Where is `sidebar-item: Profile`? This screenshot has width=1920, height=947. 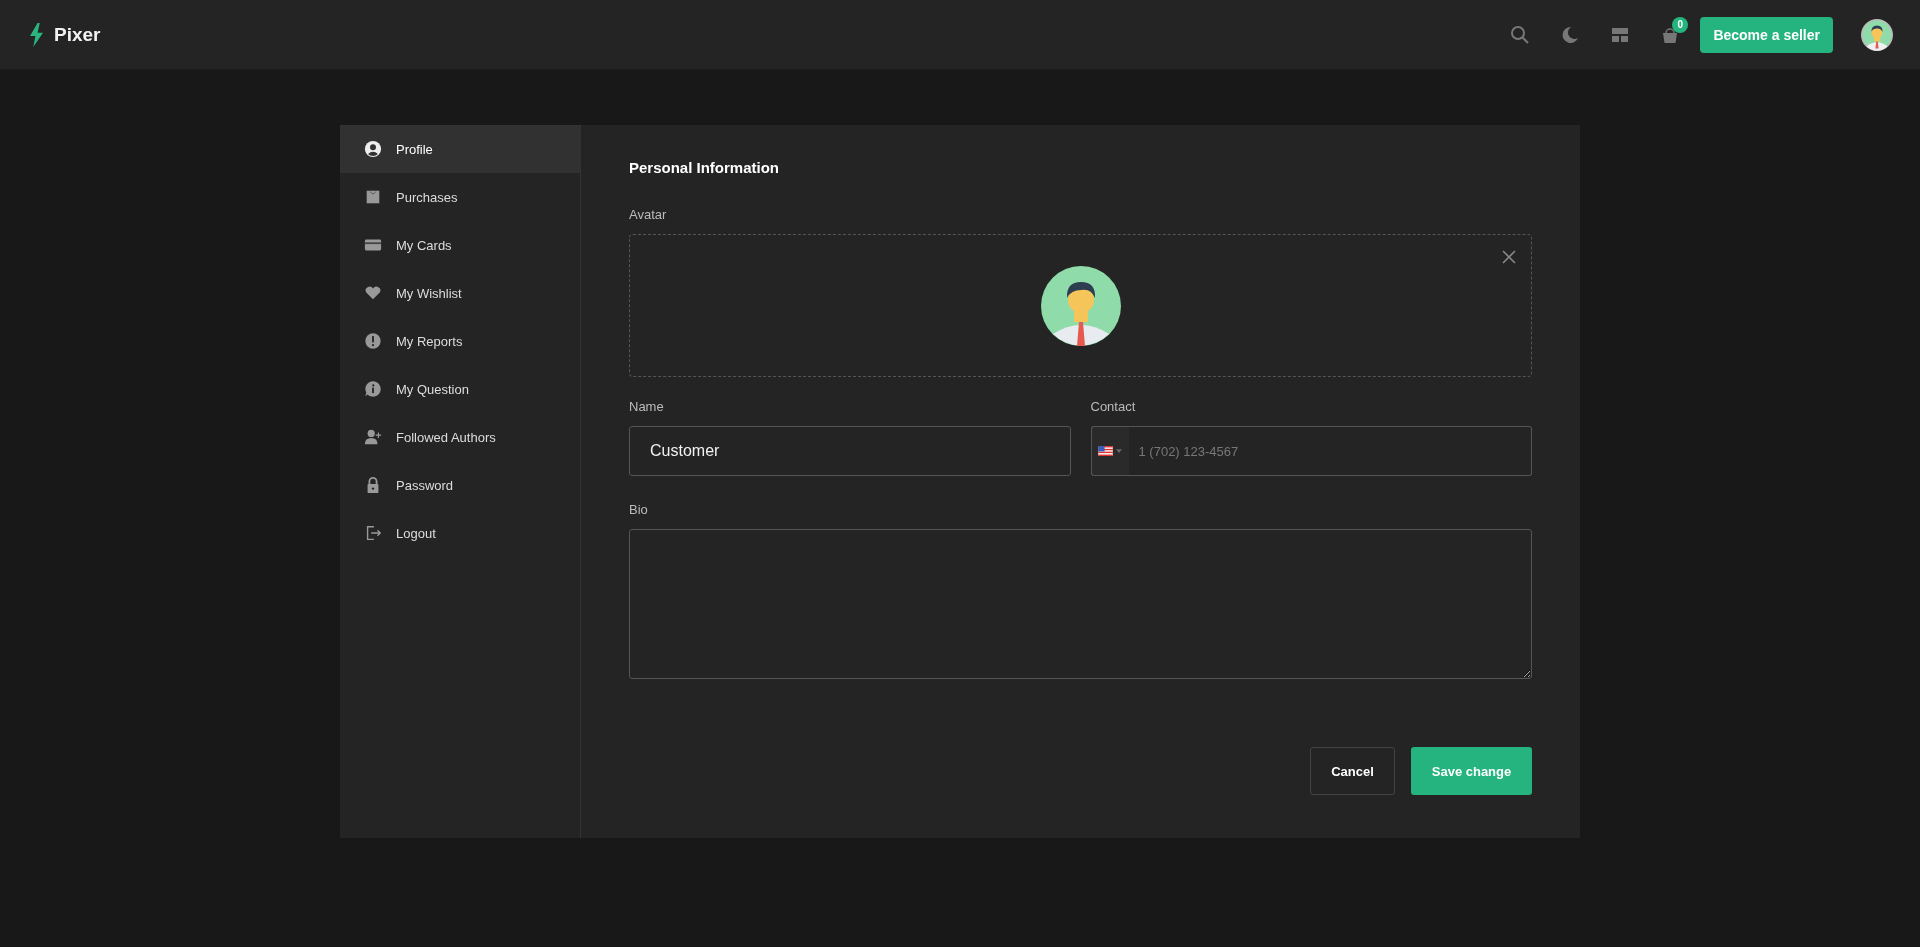 sidebar-item: Profile is located at coordinates (460, 149).